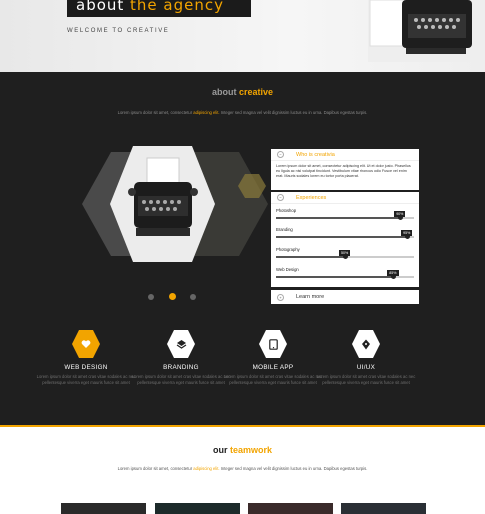 The image size is (485, 514). I want to click on team-title-accent: teamwork, so click(251, 450).